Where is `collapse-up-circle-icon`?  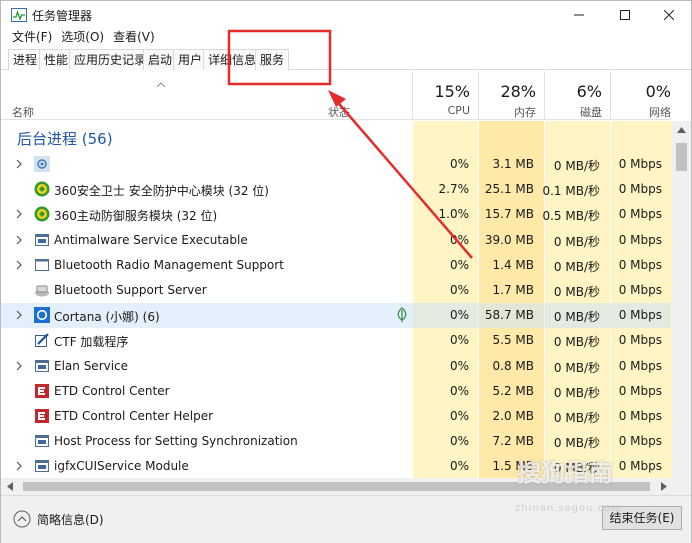
collapse-up-circle-icon is located at coordinates (22, 519).